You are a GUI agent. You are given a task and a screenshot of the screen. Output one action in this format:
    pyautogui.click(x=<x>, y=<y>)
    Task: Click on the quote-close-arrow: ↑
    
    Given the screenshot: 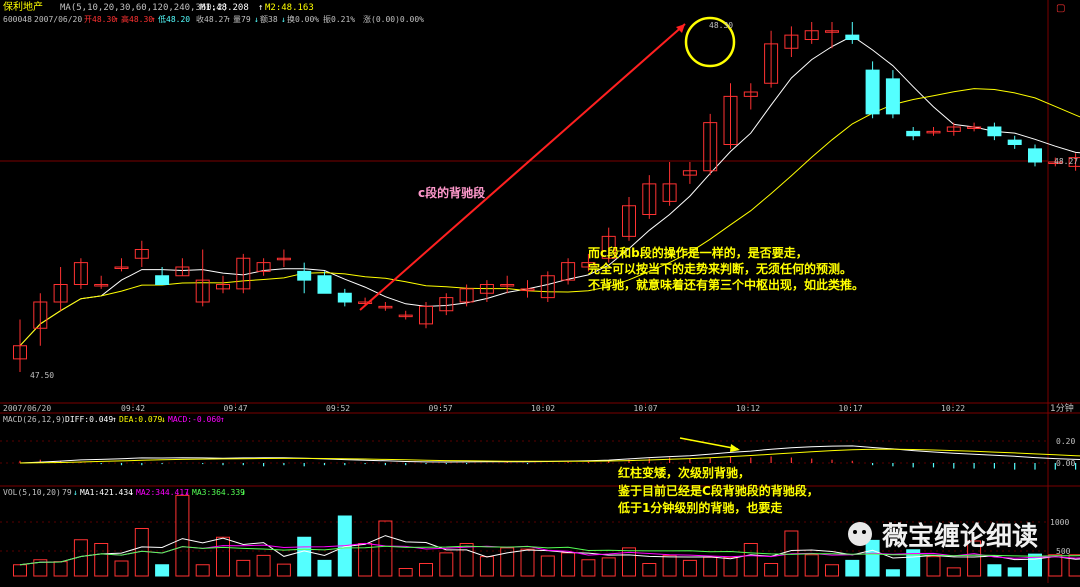 What is the action you would take?
    pyautogui.click(x=228, y=19)
    